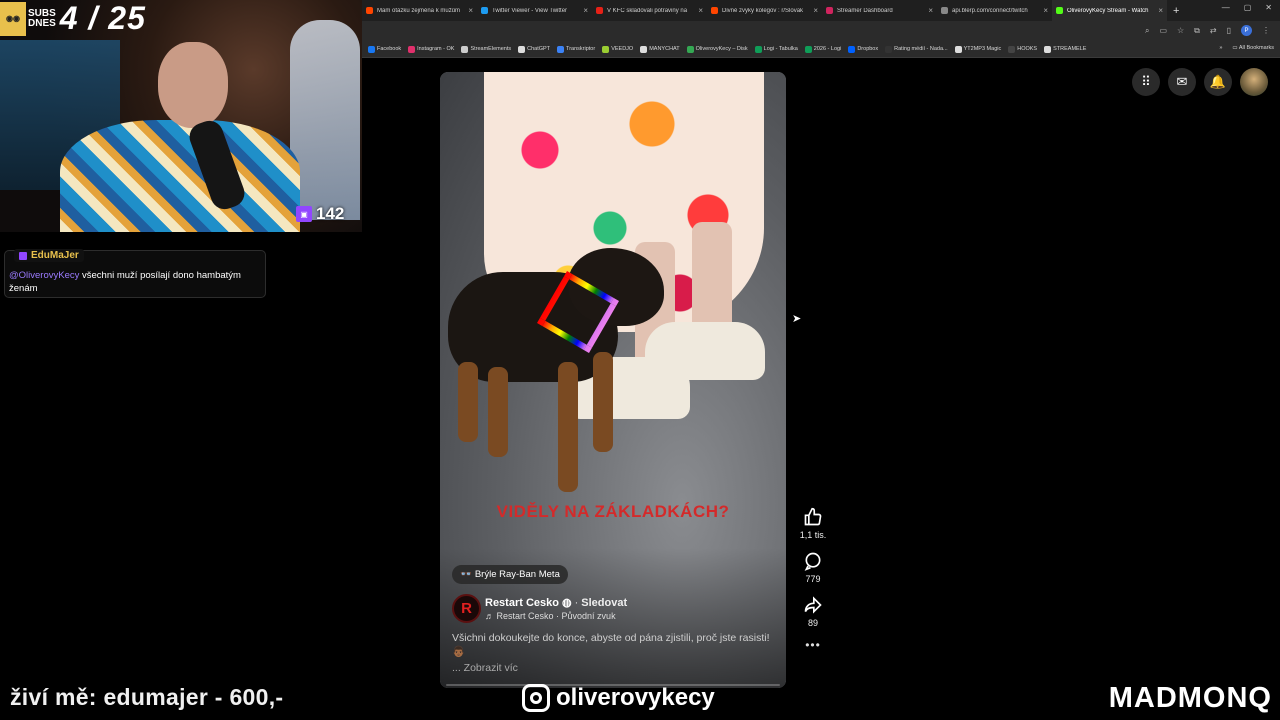  Describe the element at coordinates (622, 49) in the screenshot. I see `bookmark-label: VEEDJO` at that location.